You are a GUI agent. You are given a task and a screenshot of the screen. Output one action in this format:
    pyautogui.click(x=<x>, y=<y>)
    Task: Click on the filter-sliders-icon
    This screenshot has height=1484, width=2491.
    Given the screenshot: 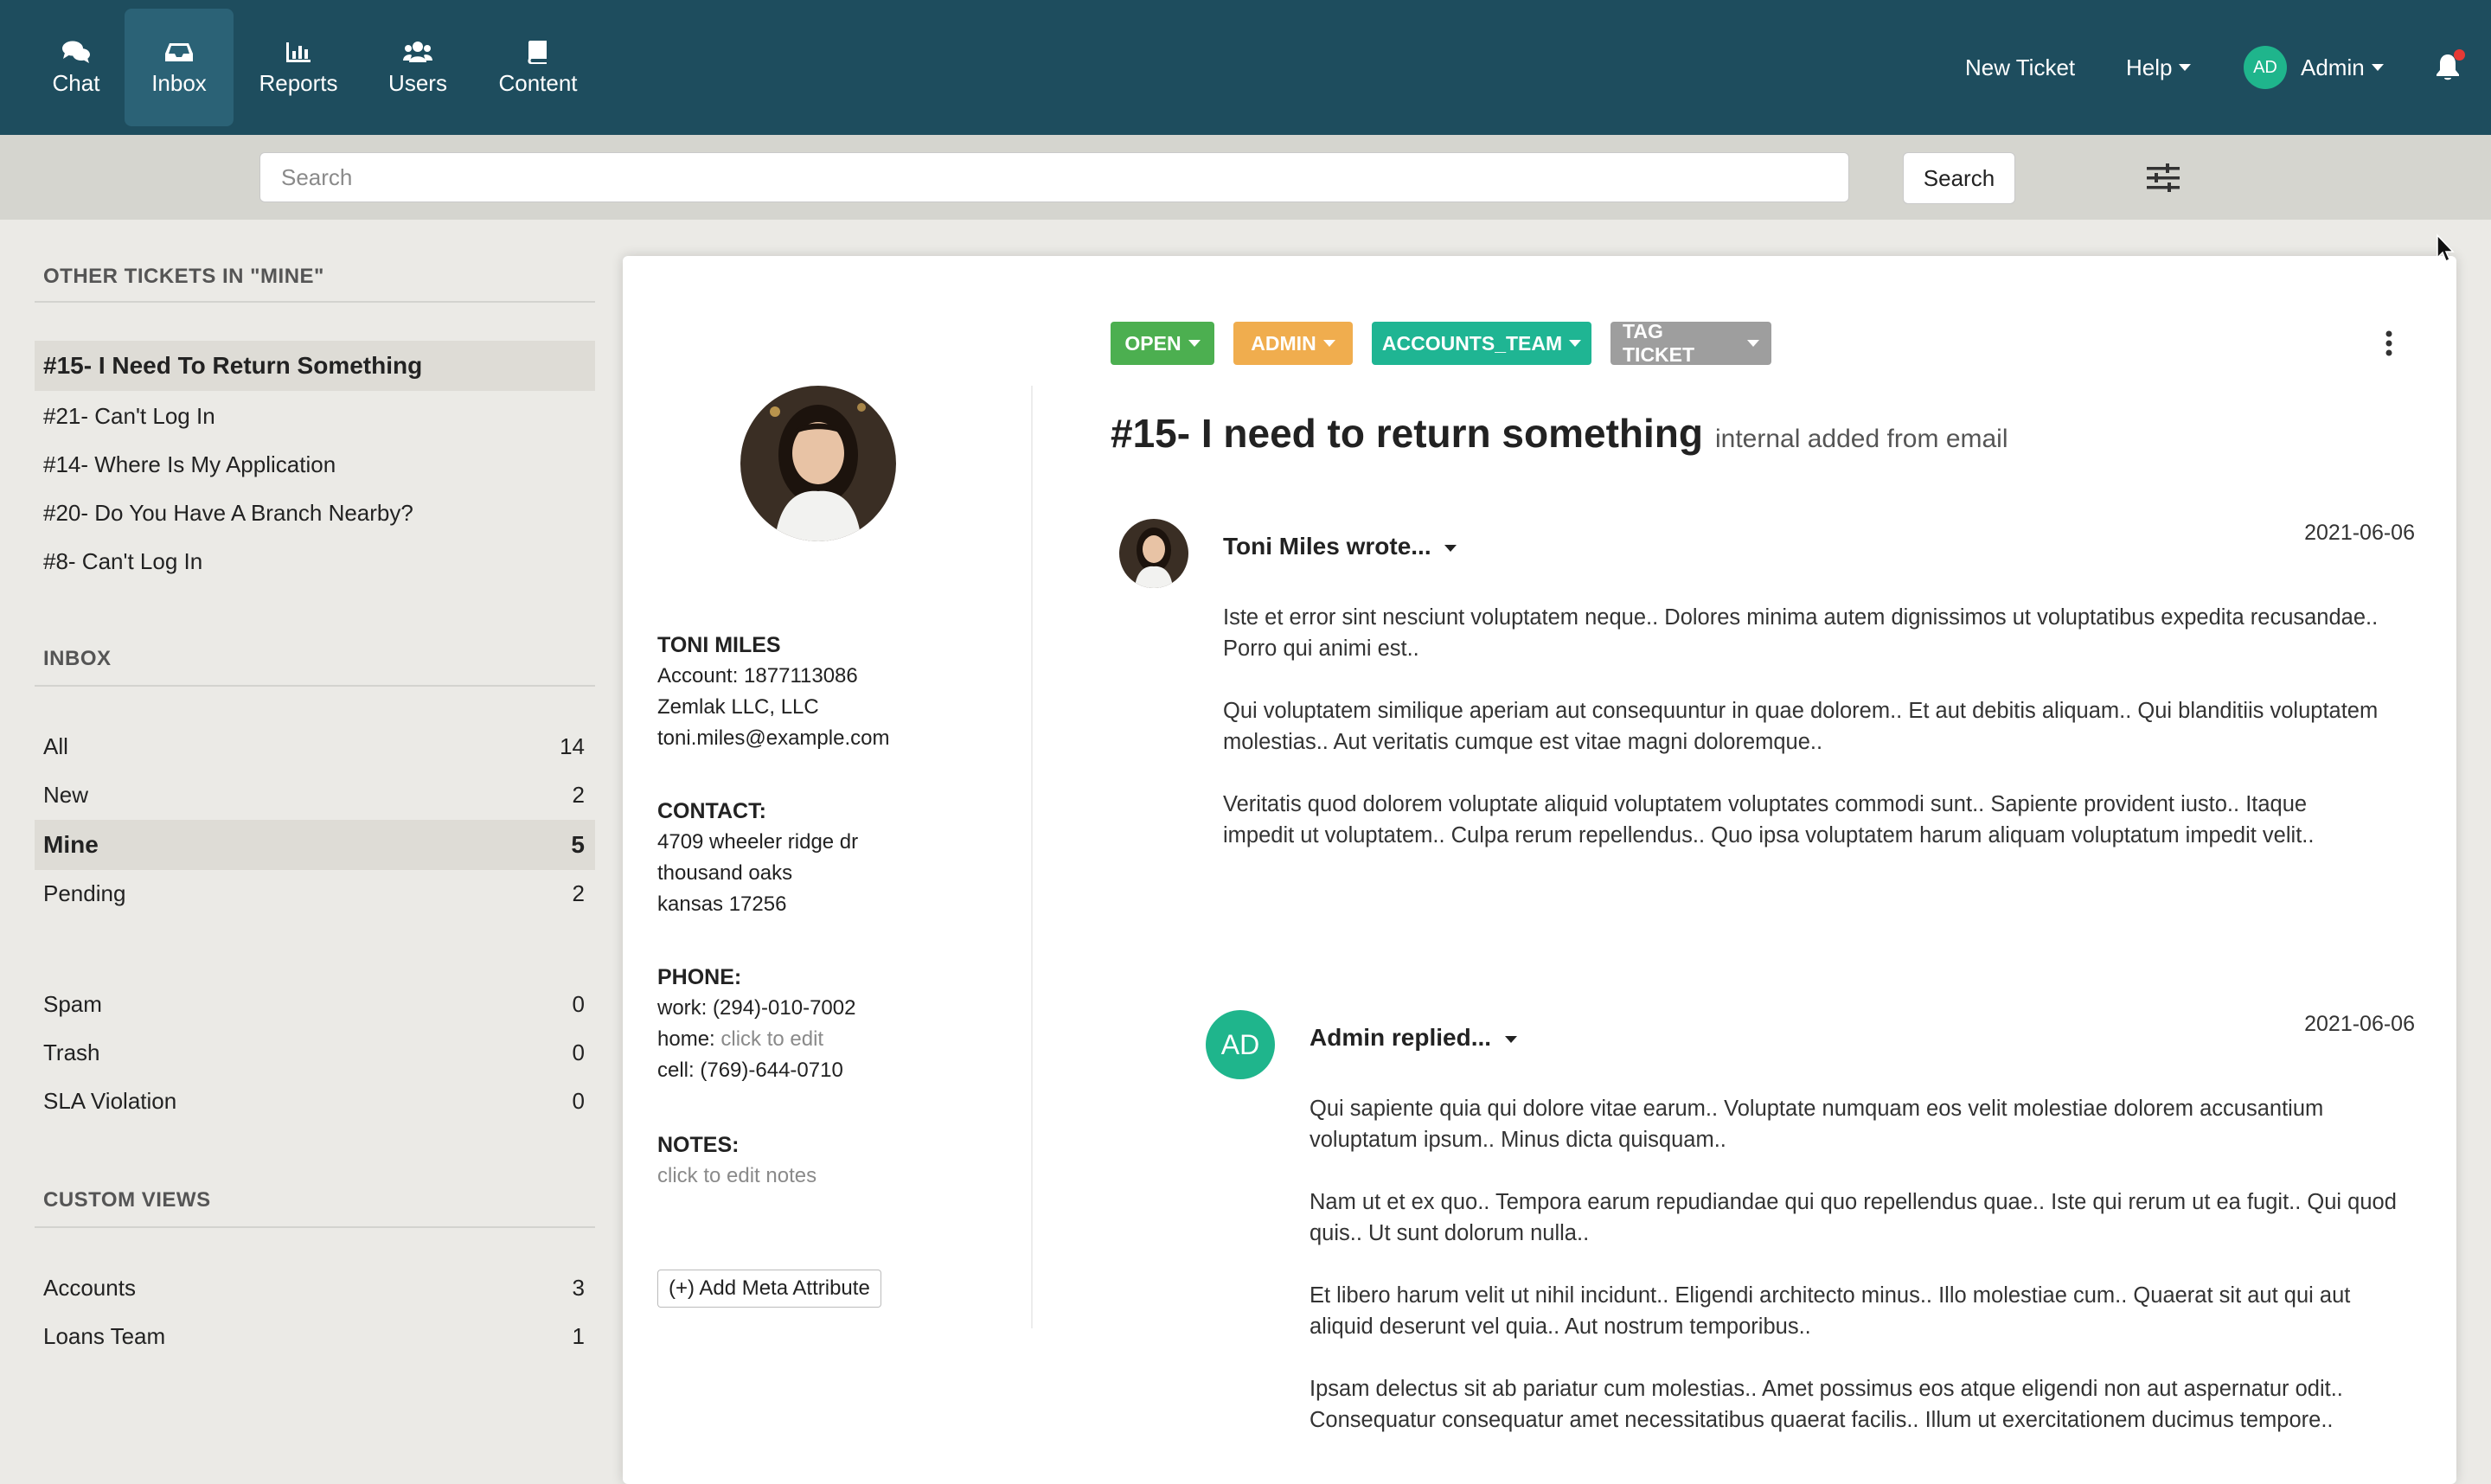 What is the action you would take?
    pyautogui.click(x=2163, y=179)
    